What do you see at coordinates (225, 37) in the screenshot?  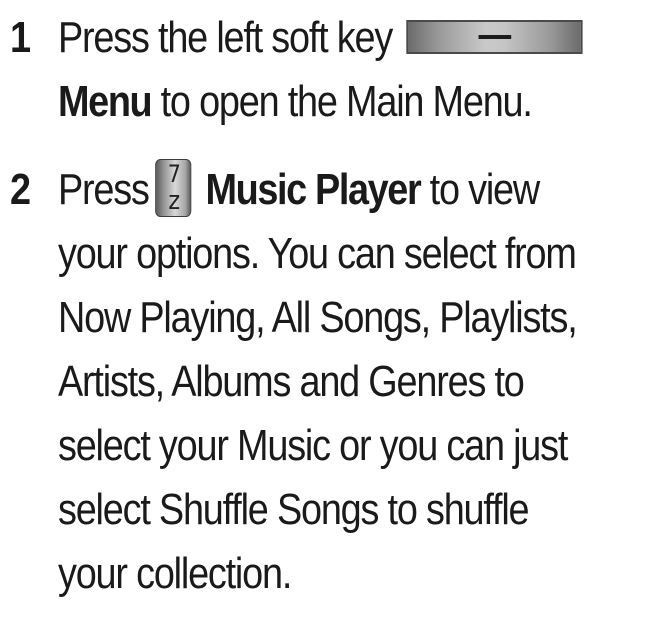 I see `instruction-text: Press the left soft key` at bounding box center [225, 37].